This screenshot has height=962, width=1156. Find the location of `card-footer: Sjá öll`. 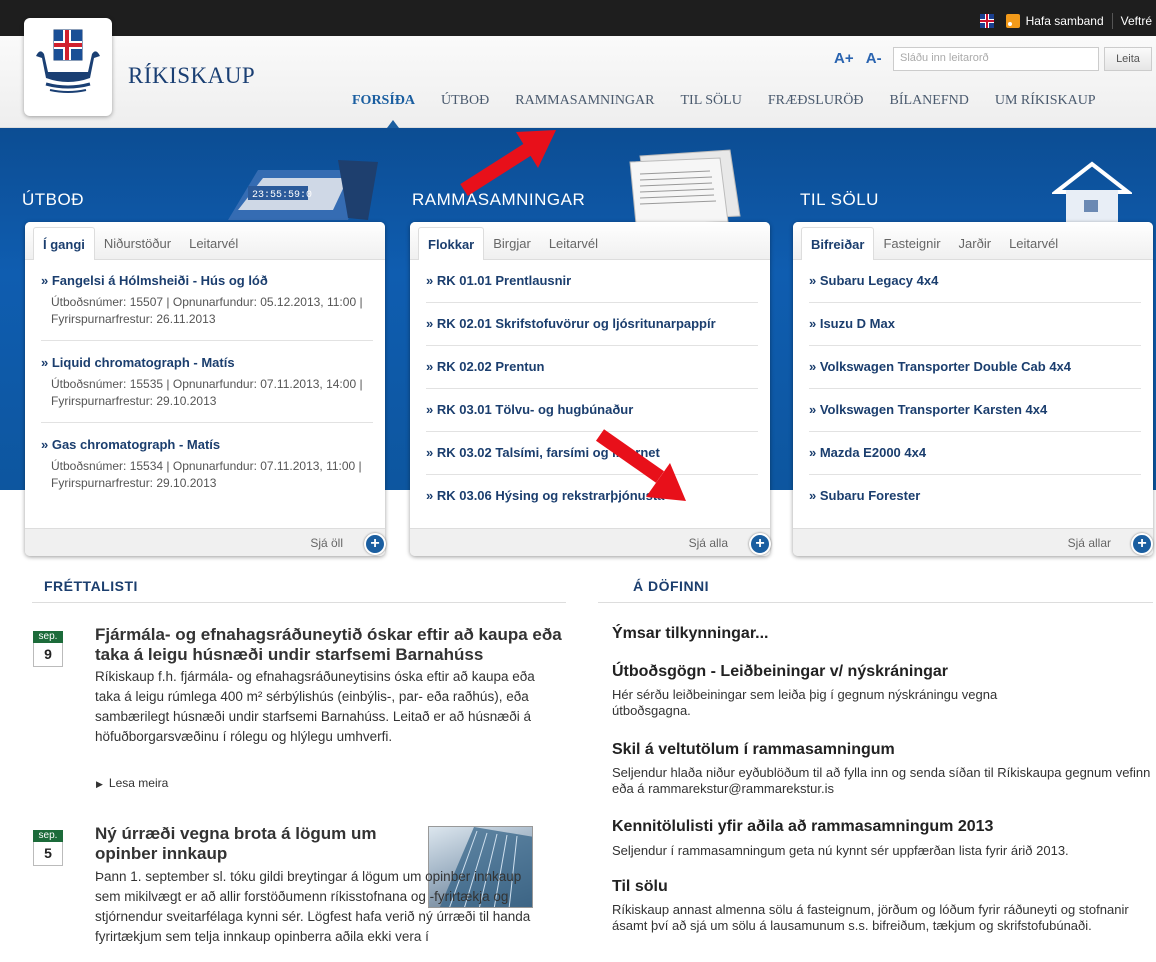

card-footer: Sjá öll is located at coordinates (205, 542).